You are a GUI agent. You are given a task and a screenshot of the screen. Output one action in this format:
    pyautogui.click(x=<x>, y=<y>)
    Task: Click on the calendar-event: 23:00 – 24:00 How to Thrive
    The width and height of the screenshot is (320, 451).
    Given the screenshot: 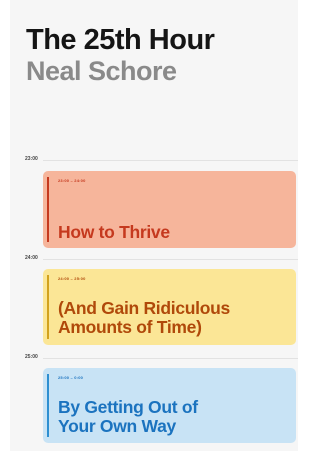 What is the action you would take?
    pyautogui.click(x=169, y=209)
    